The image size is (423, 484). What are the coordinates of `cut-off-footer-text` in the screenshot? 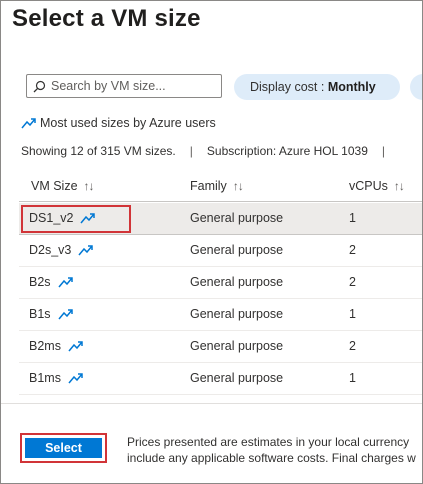 It's located at (171, 480).